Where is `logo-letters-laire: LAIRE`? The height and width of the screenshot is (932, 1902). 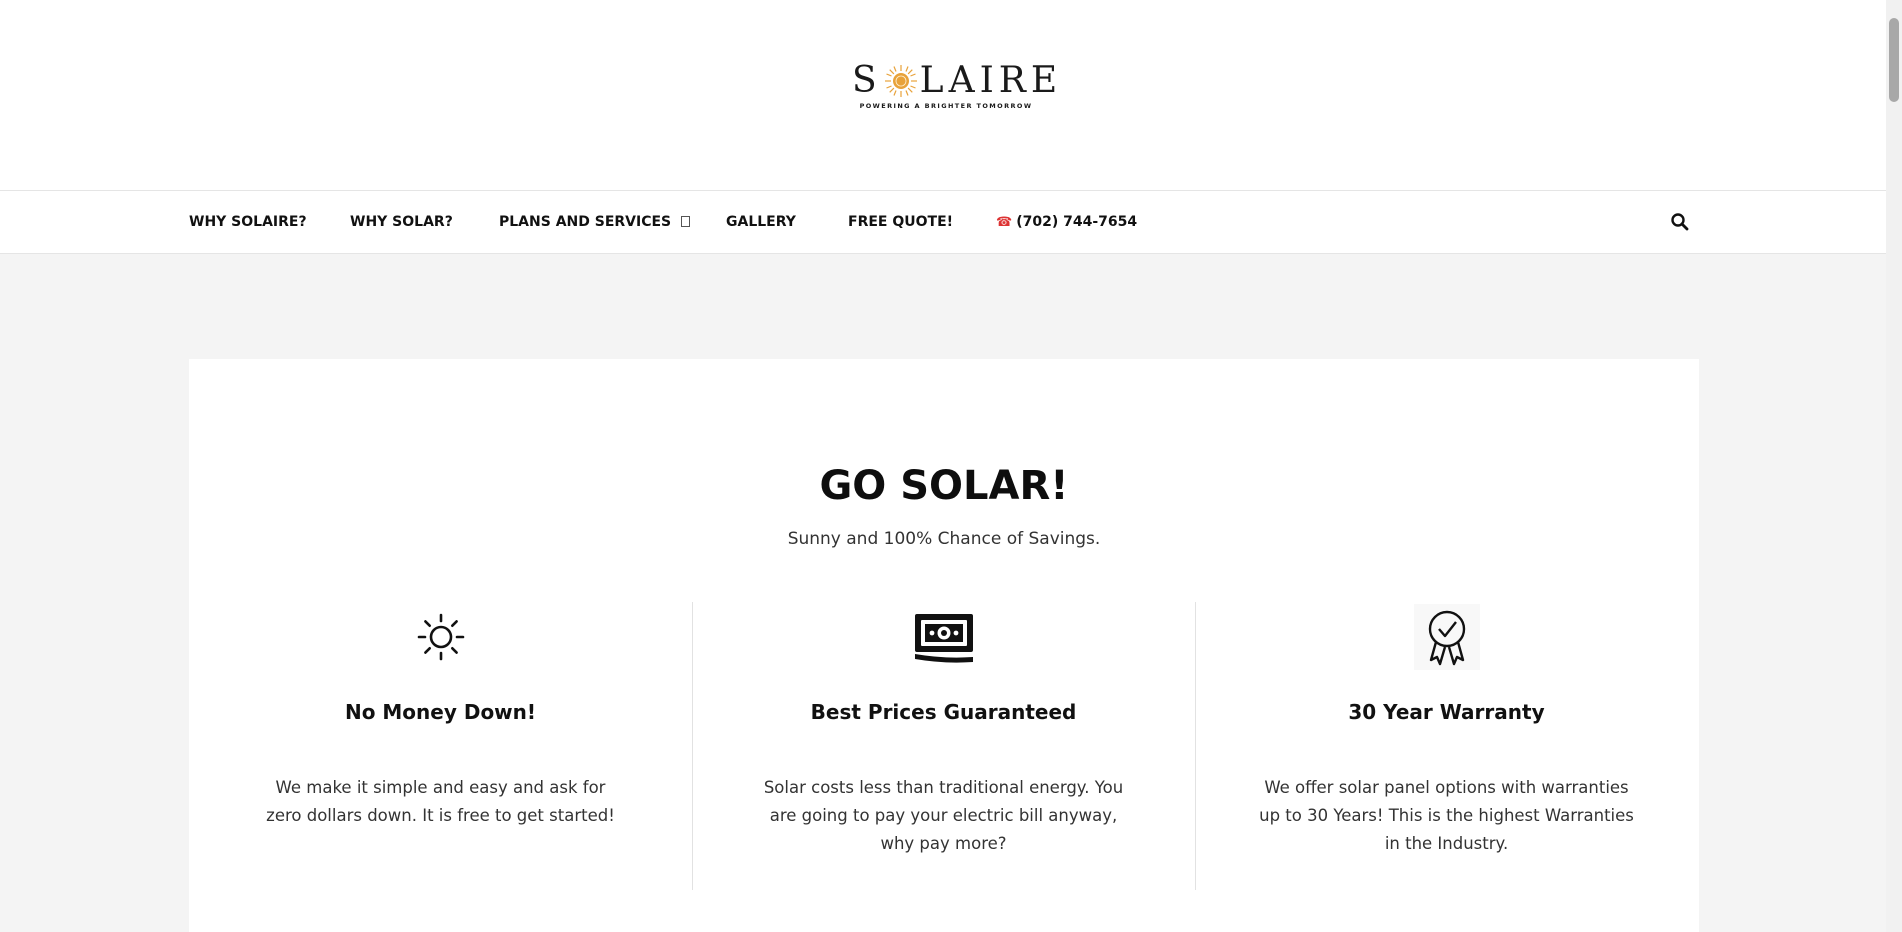
logo-letters-laire: LAIRE is located at coordinates (991, 80).